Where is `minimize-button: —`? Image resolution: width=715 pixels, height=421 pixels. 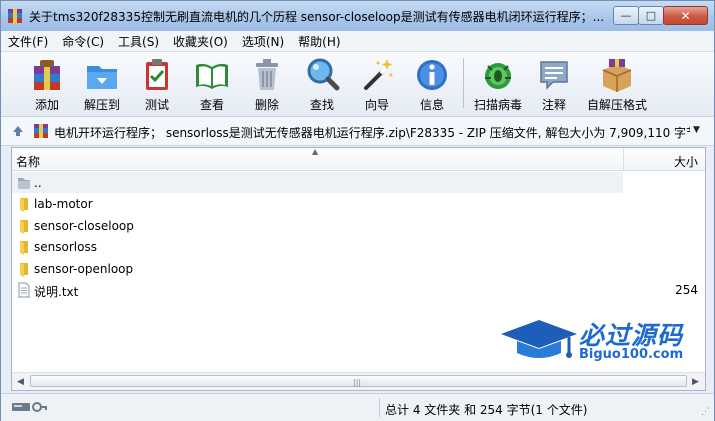
minimize-button: — is located at coordinates (626, 15).